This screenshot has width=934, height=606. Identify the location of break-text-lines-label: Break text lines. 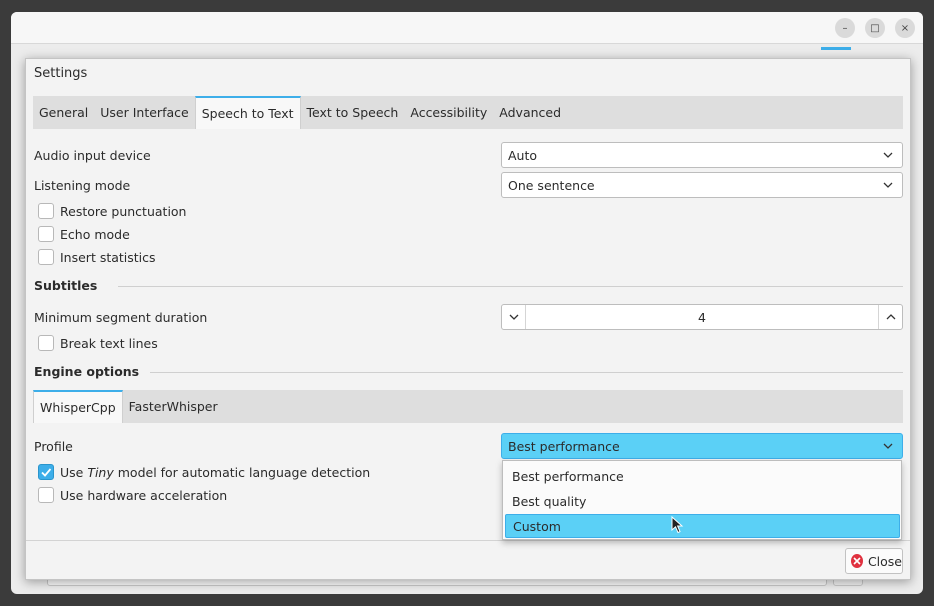
(109, 343).